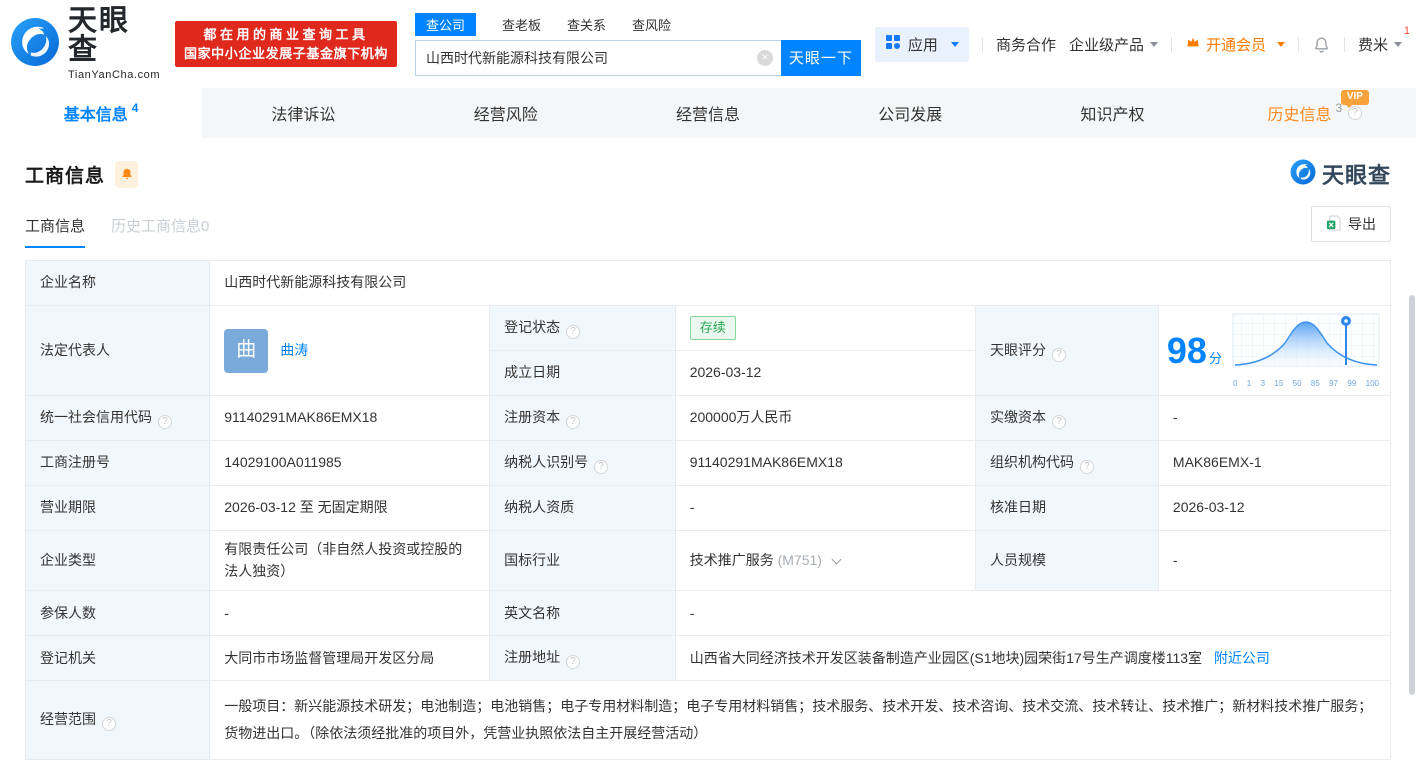  I want to click on field-label: 实缴资本?, so click(1067, 418).